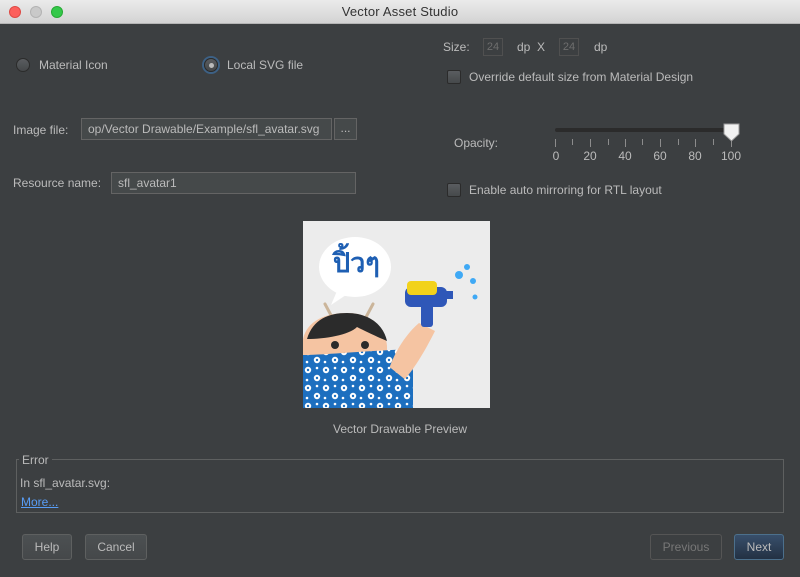  Describe the element at coordinates (400, 486) in the screenshot. I see `error-panel` at that location.